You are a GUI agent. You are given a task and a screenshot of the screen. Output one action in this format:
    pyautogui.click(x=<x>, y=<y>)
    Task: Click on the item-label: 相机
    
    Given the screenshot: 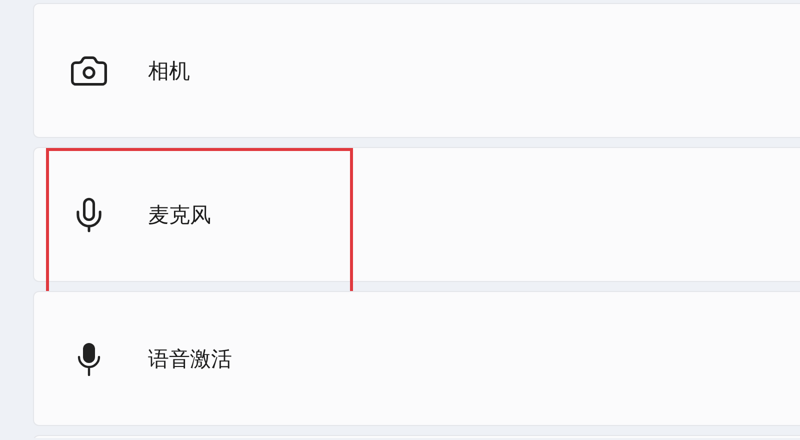 What is the action you would take?
    pyautogui.click(x=169, y=71)
    